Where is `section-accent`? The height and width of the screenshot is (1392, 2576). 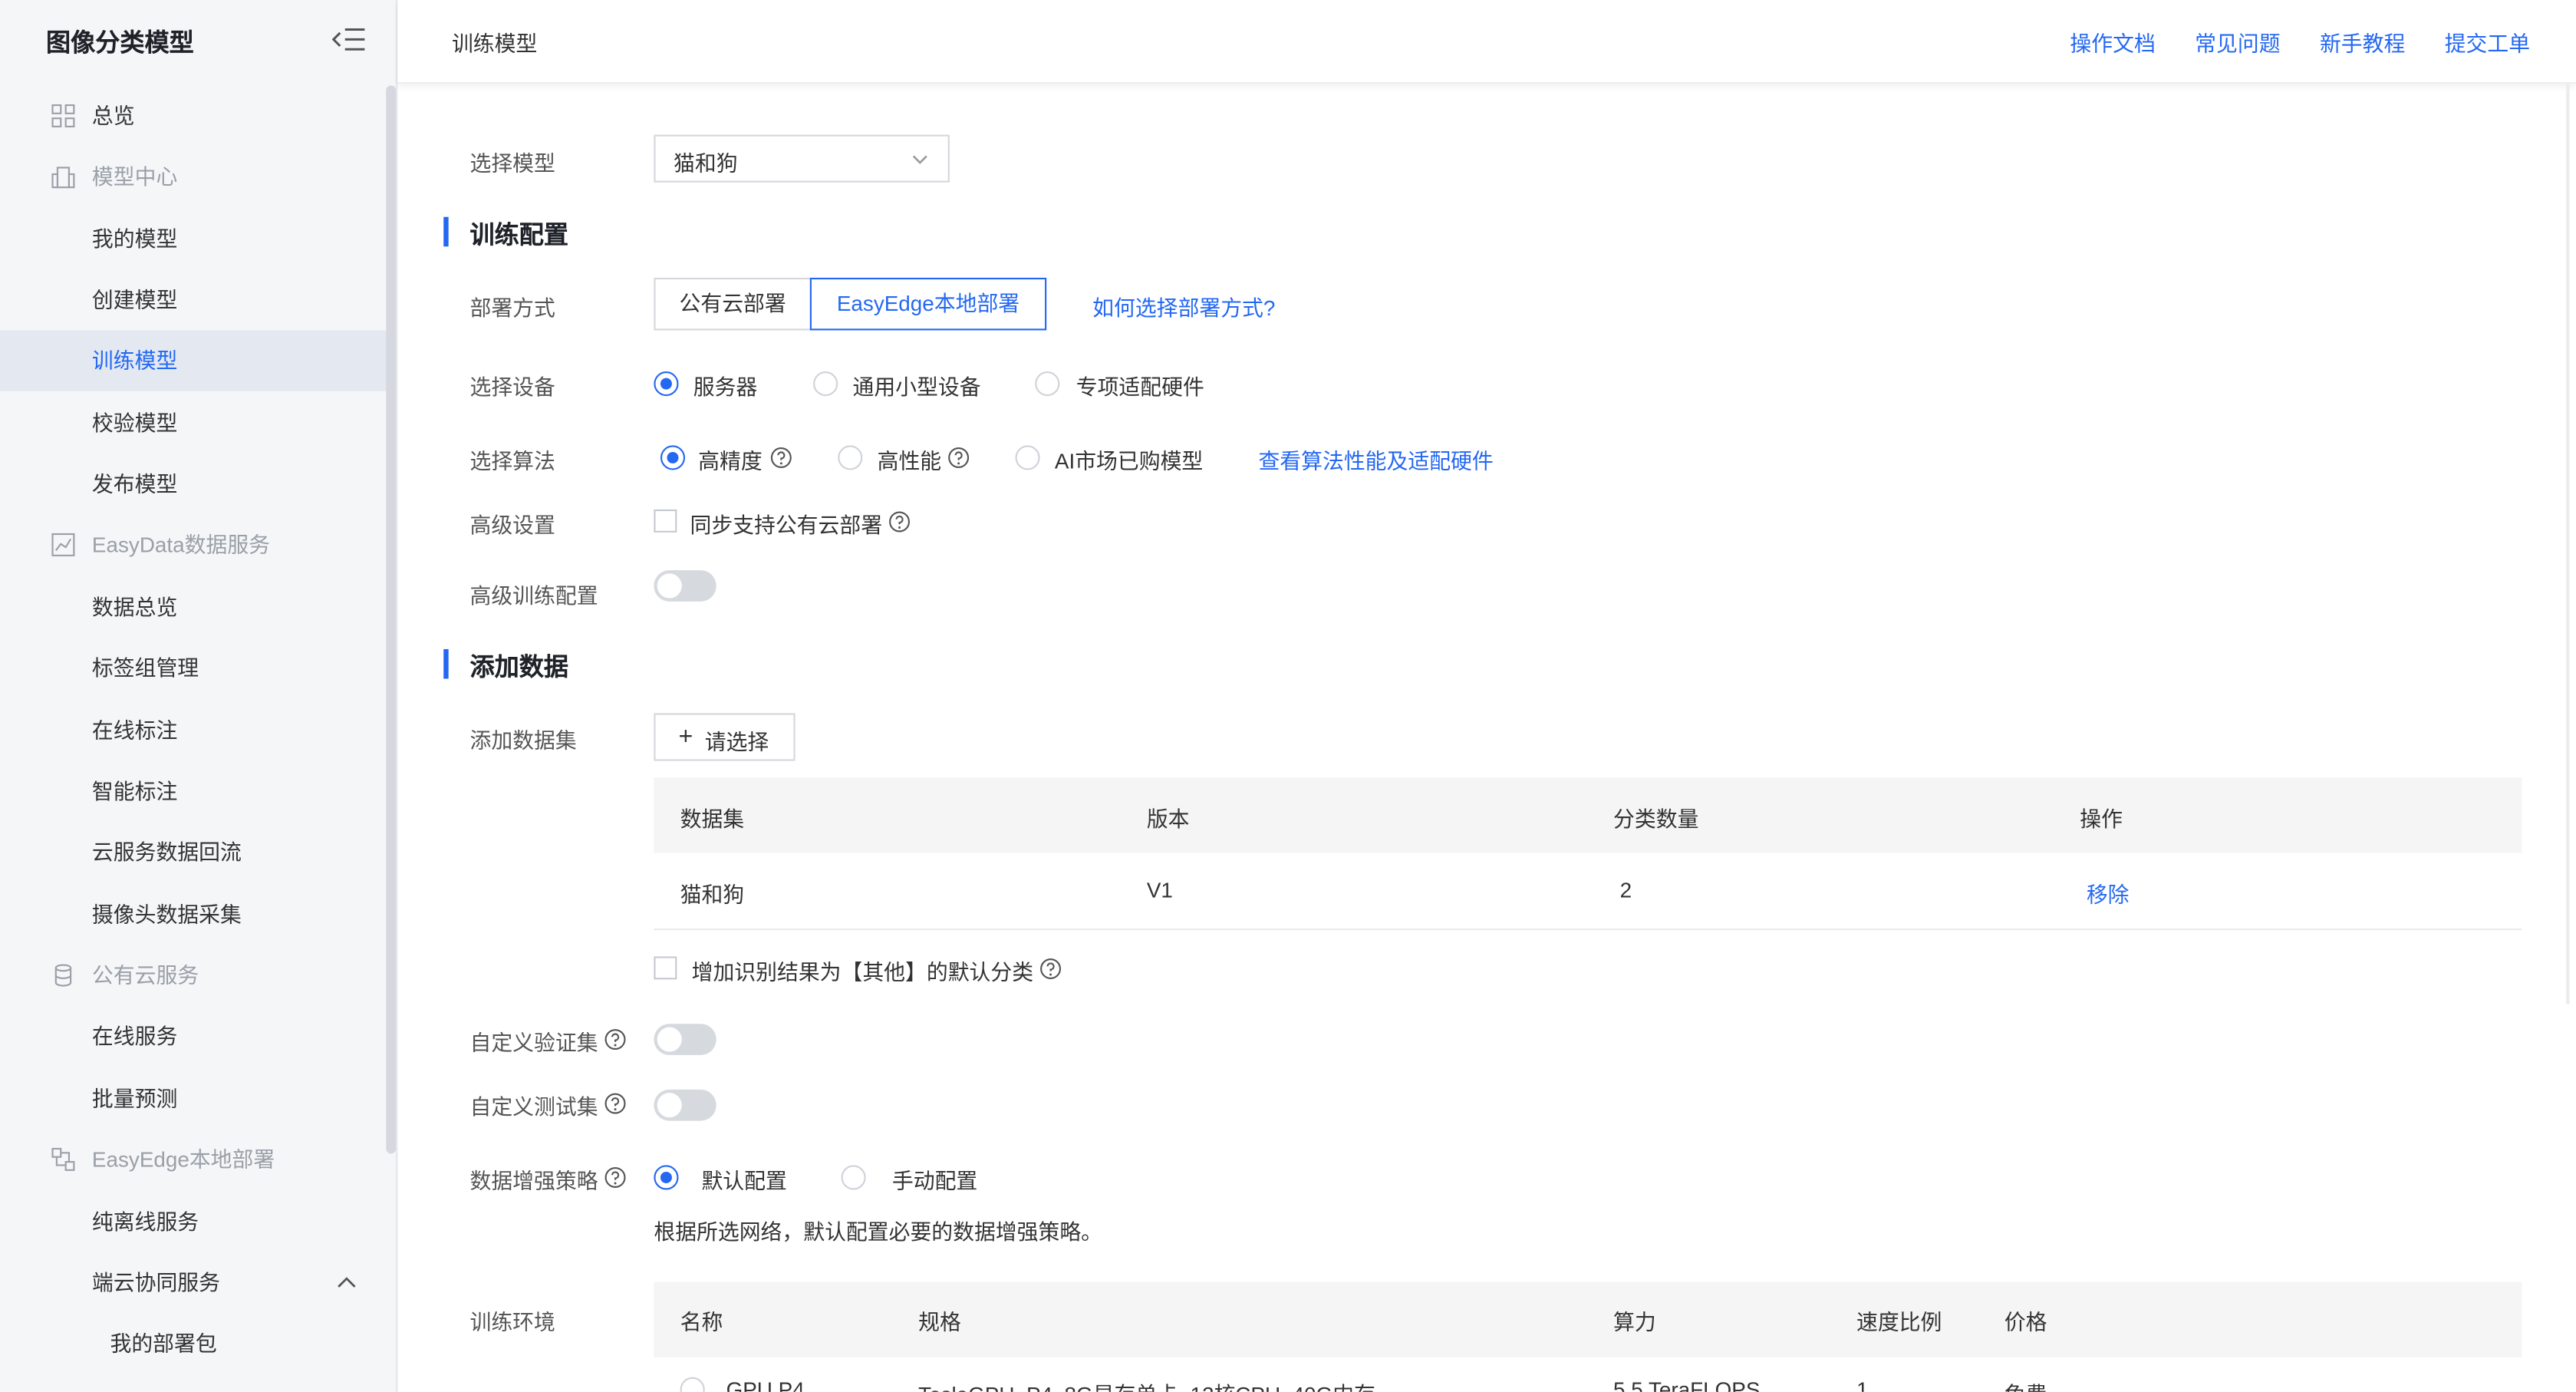 section-accent is located at coordinates (446, 231).